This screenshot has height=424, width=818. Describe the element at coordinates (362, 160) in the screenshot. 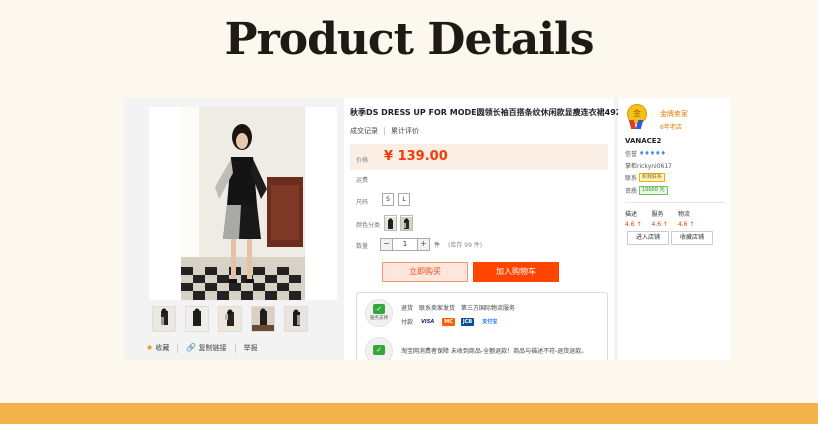

I see `price-label: 价格` at that location.